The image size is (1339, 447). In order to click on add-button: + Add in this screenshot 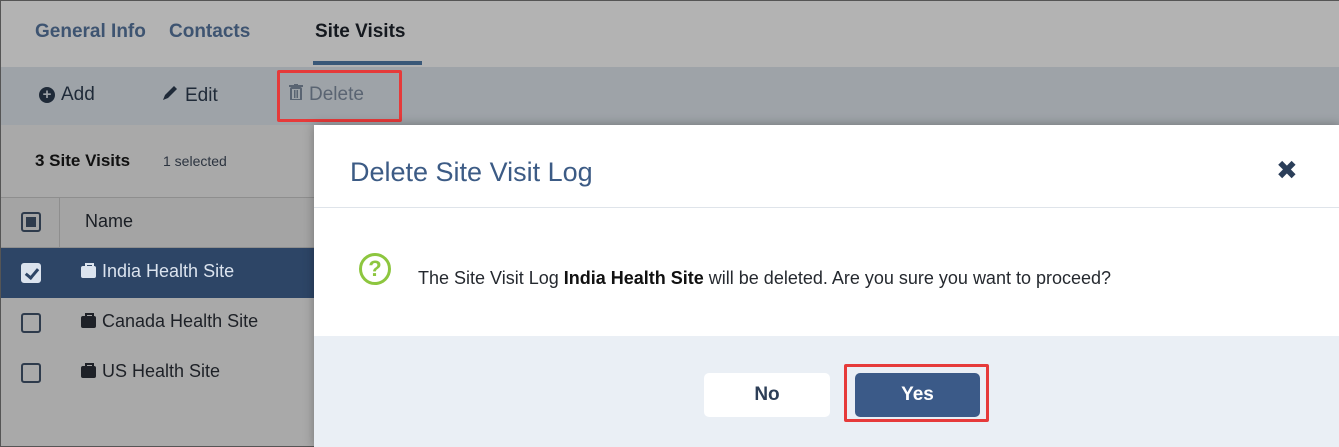, I will do `click(67, 95)`.